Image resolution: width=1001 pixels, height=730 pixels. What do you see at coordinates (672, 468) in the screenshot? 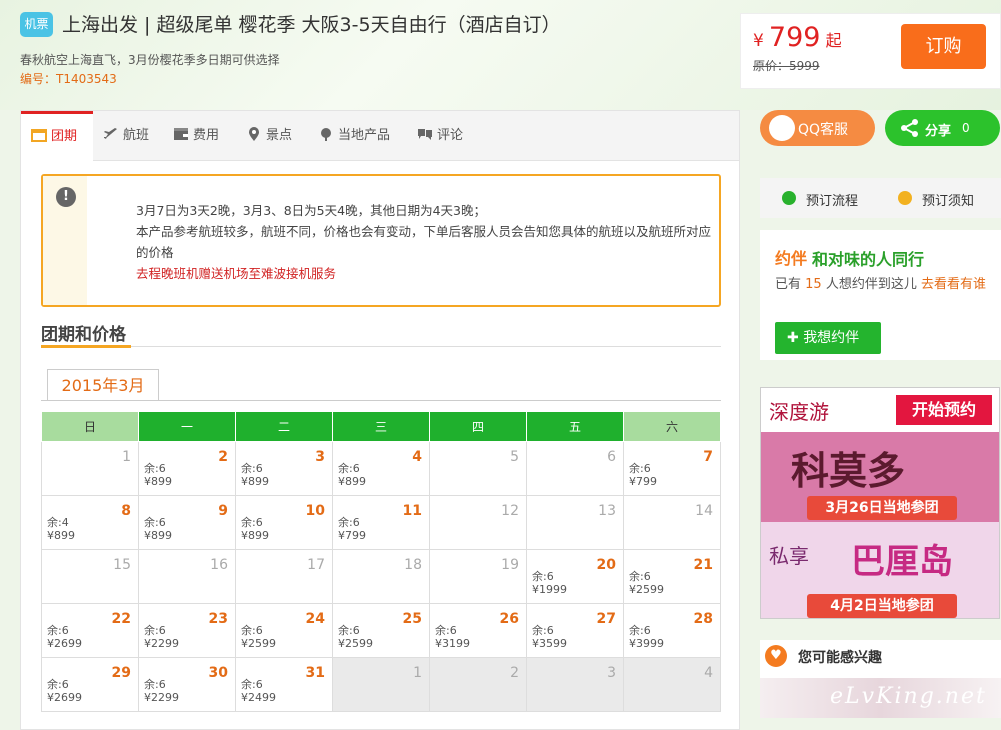
I see `calendar-day-cell: 7 余:6 ¥799` at bounding box center [672, 468].